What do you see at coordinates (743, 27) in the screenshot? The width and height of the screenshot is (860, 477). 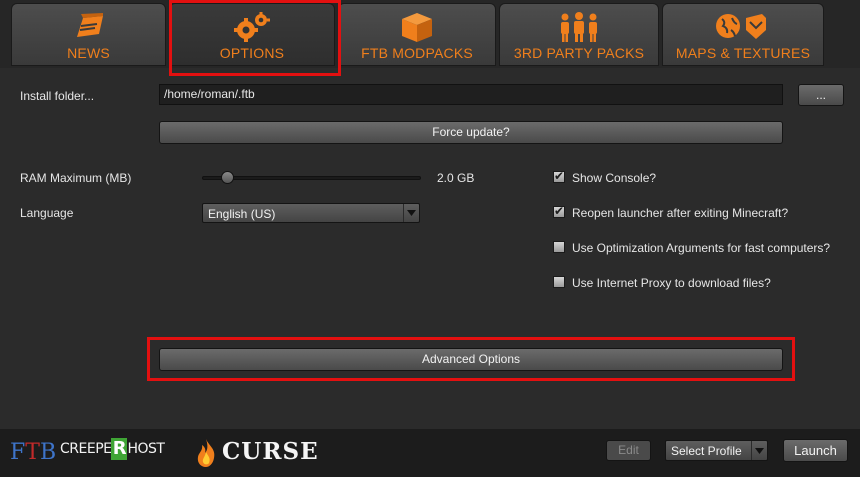 I see `globe-icon` at bounding box center [743, 27].